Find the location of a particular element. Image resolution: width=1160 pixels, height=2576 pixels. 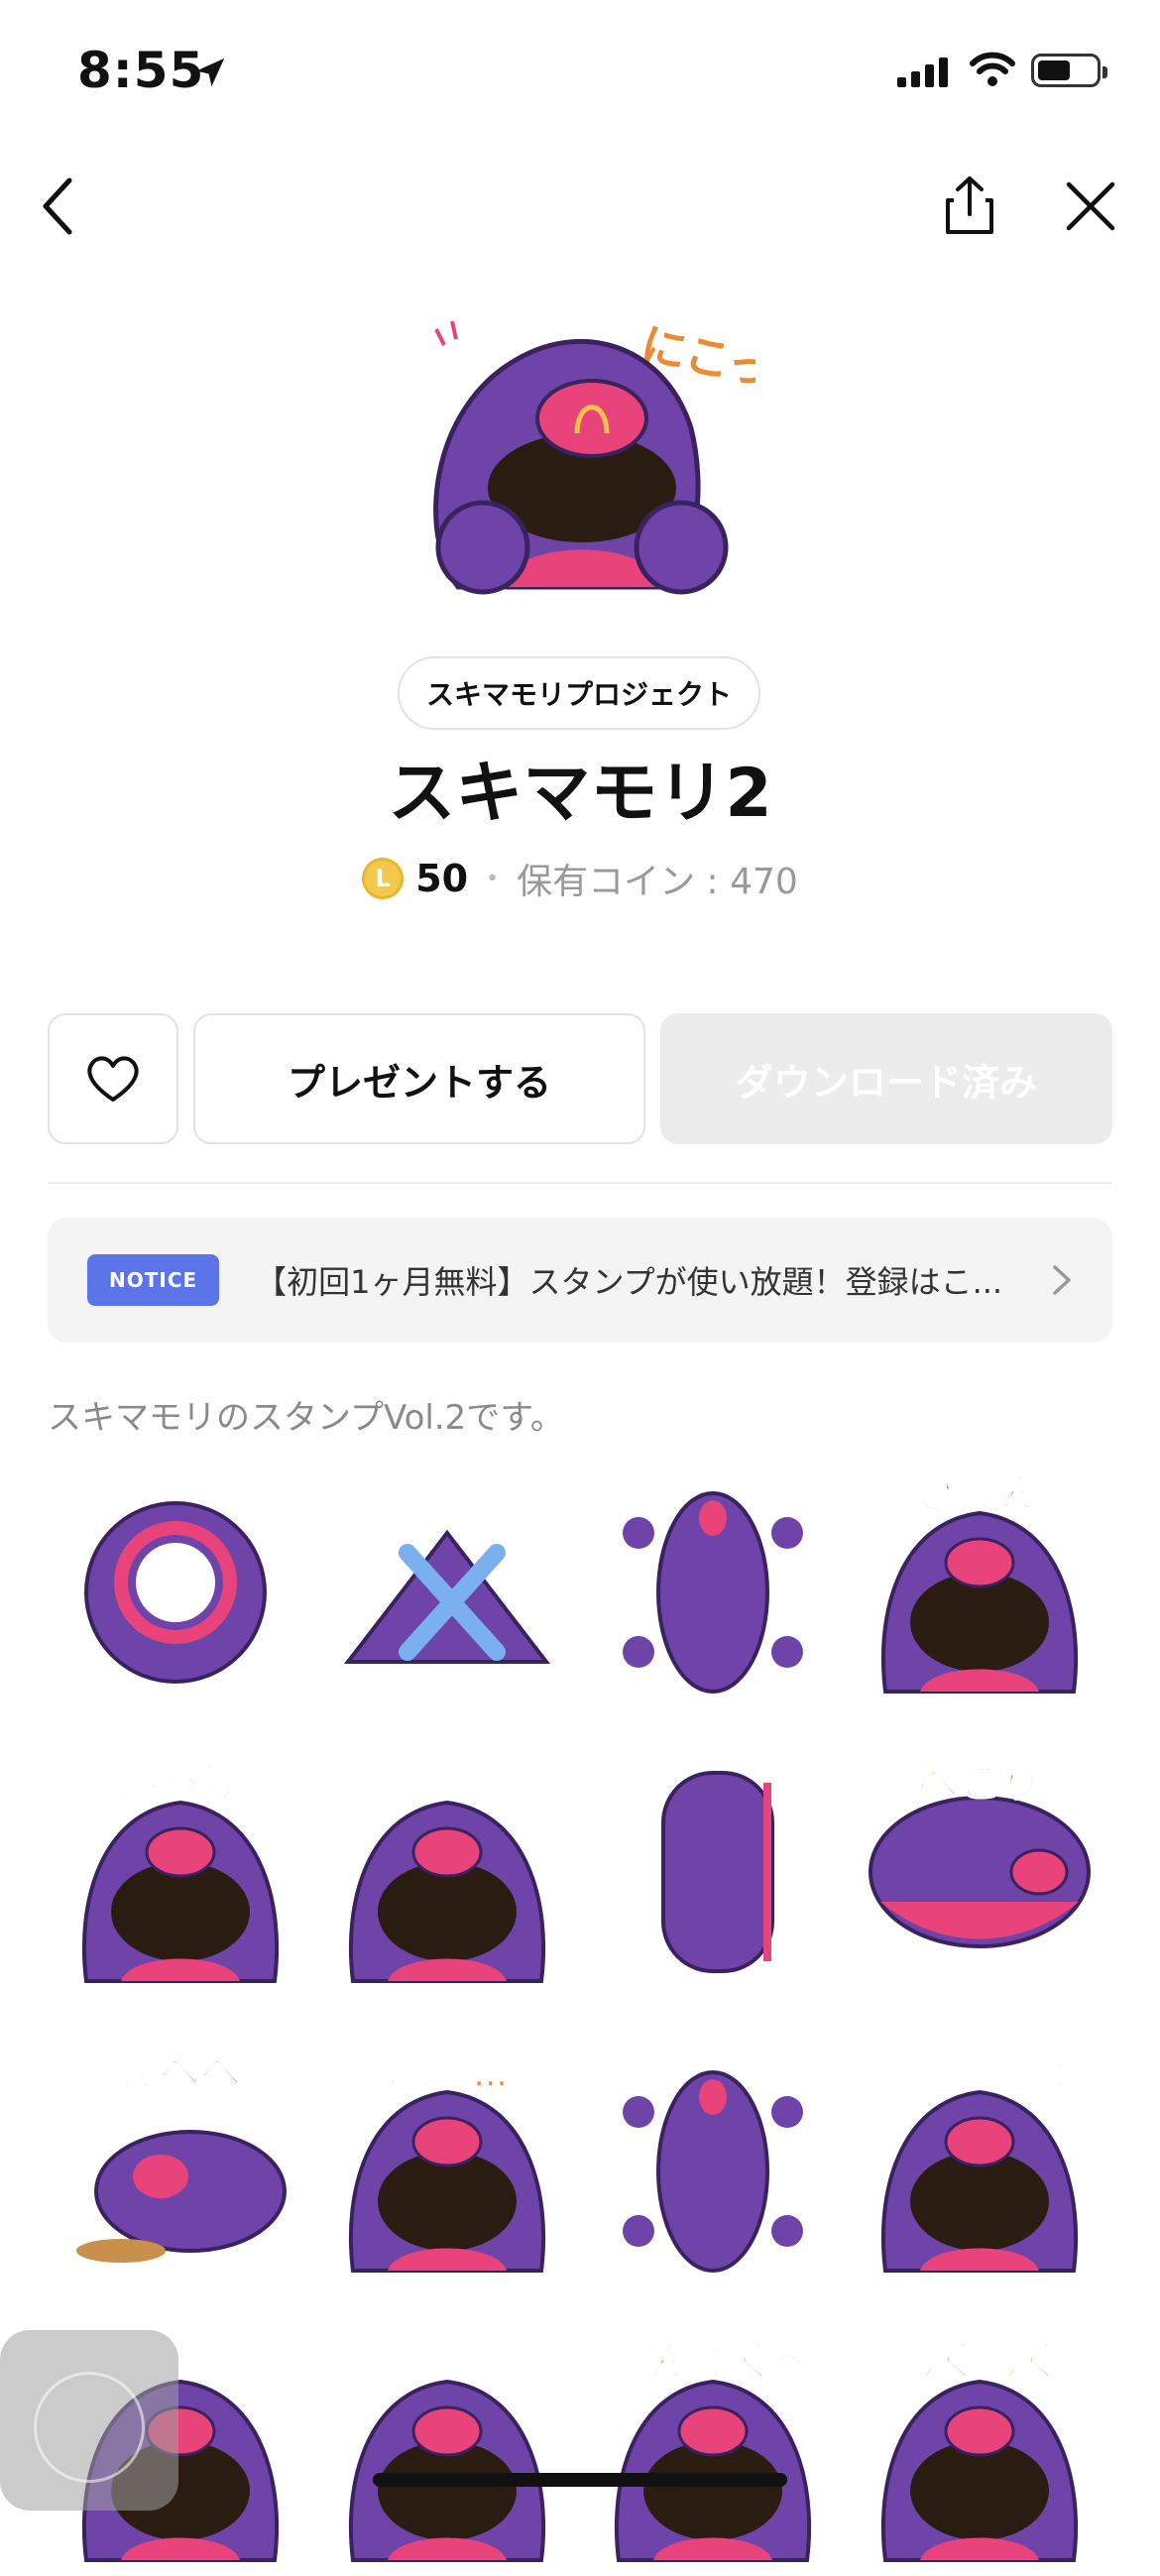

close-icon is located at coordinates (1090, 206).